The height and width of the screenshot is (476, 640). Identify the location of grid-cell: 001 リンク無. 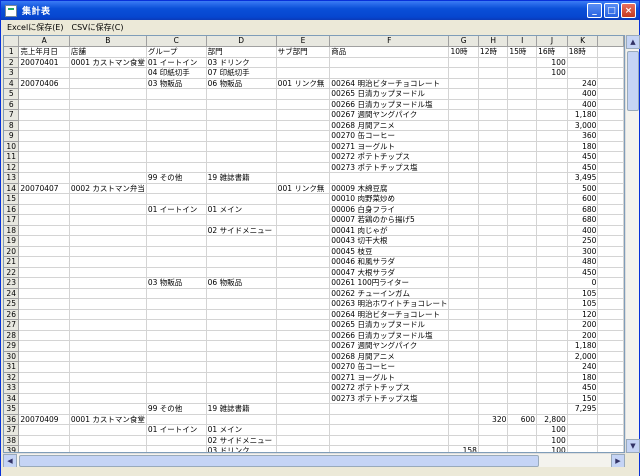
(303, 83).